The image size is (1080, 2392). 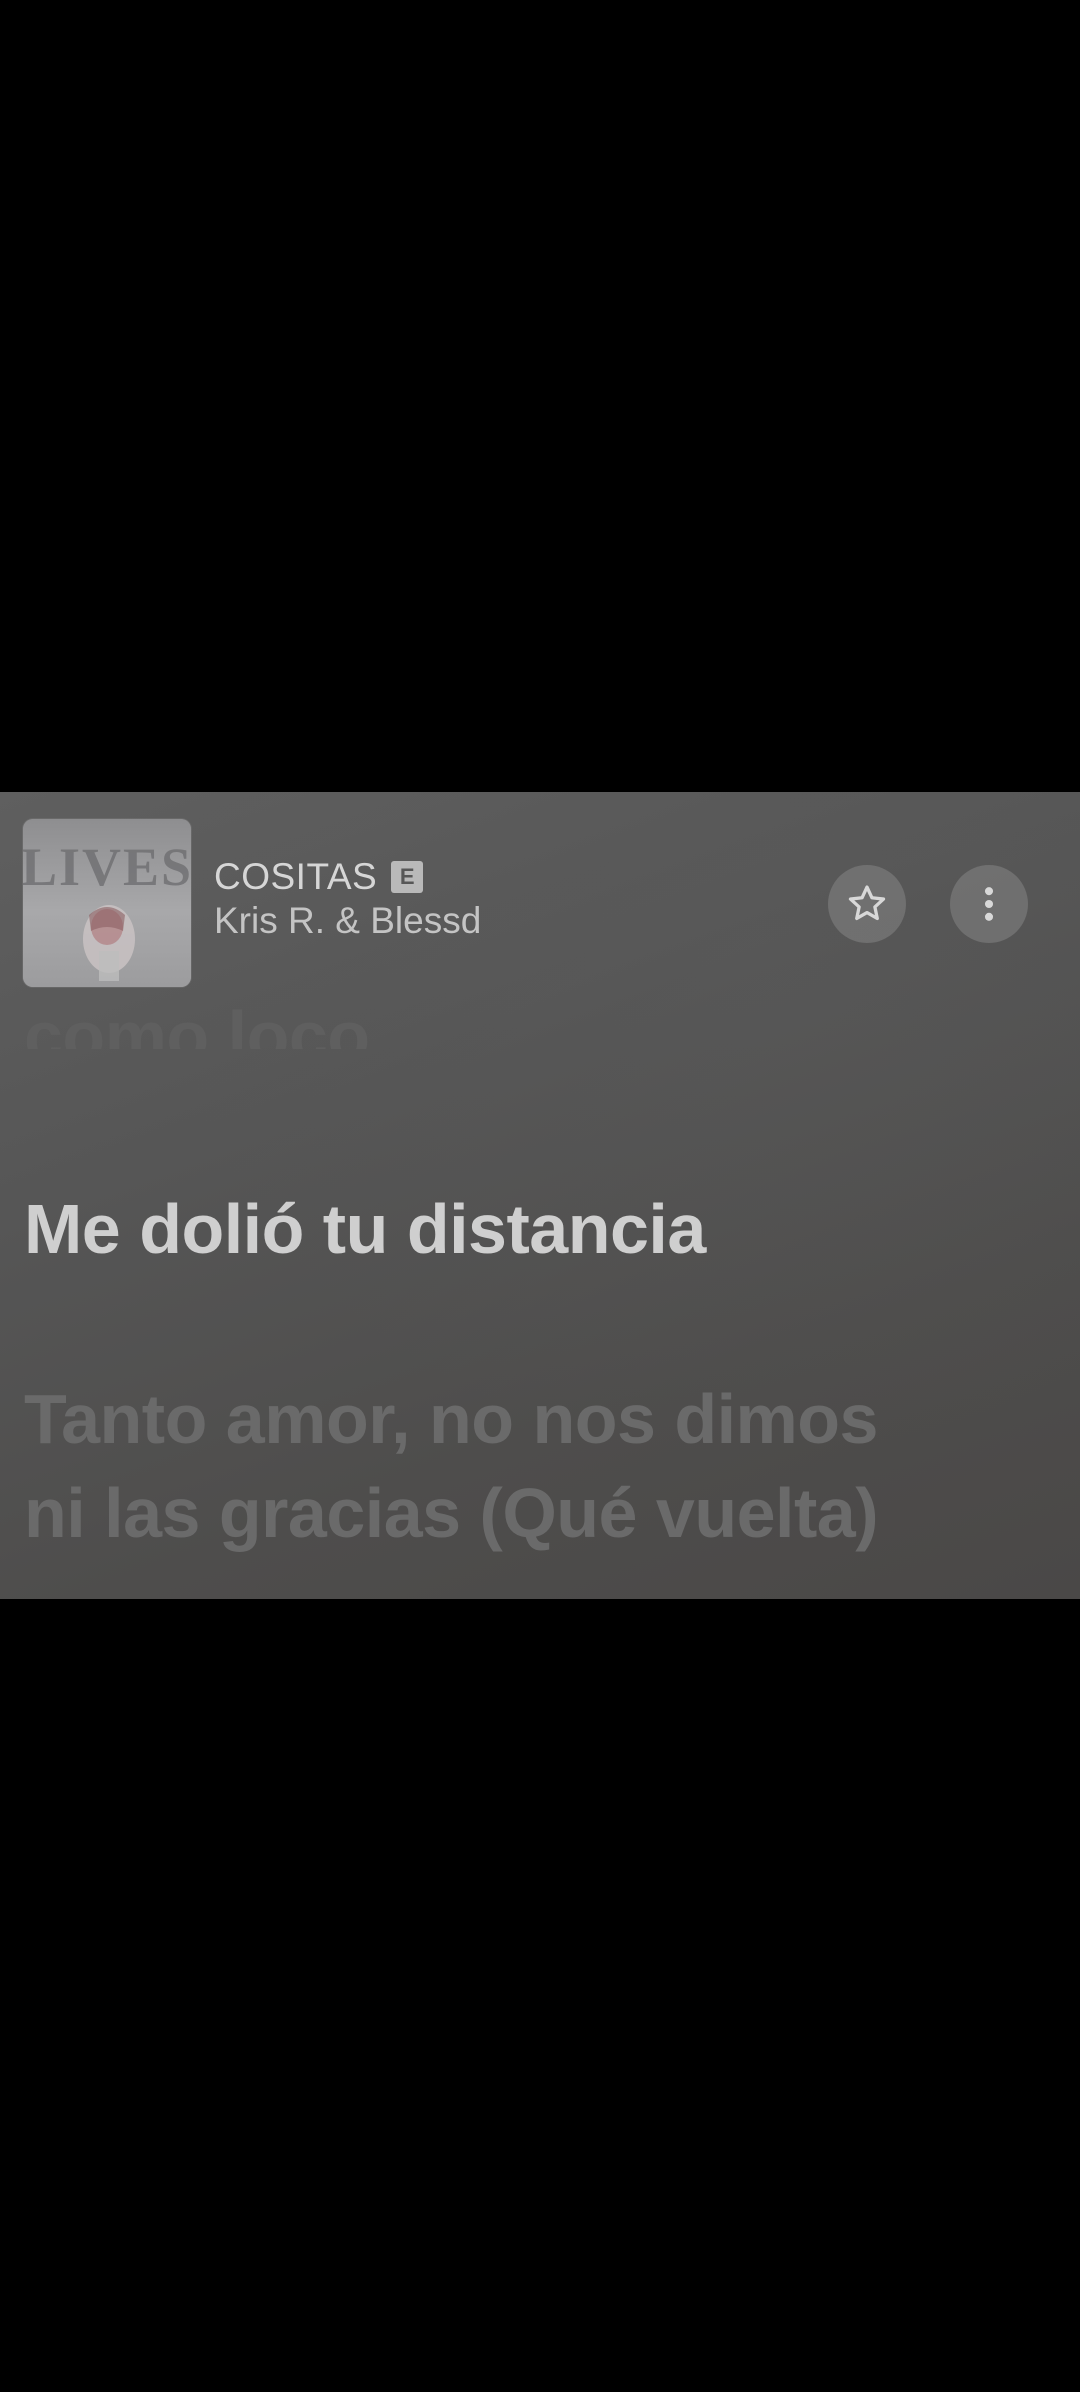 I want to click on favorite-button, so click(x=867, y=904).